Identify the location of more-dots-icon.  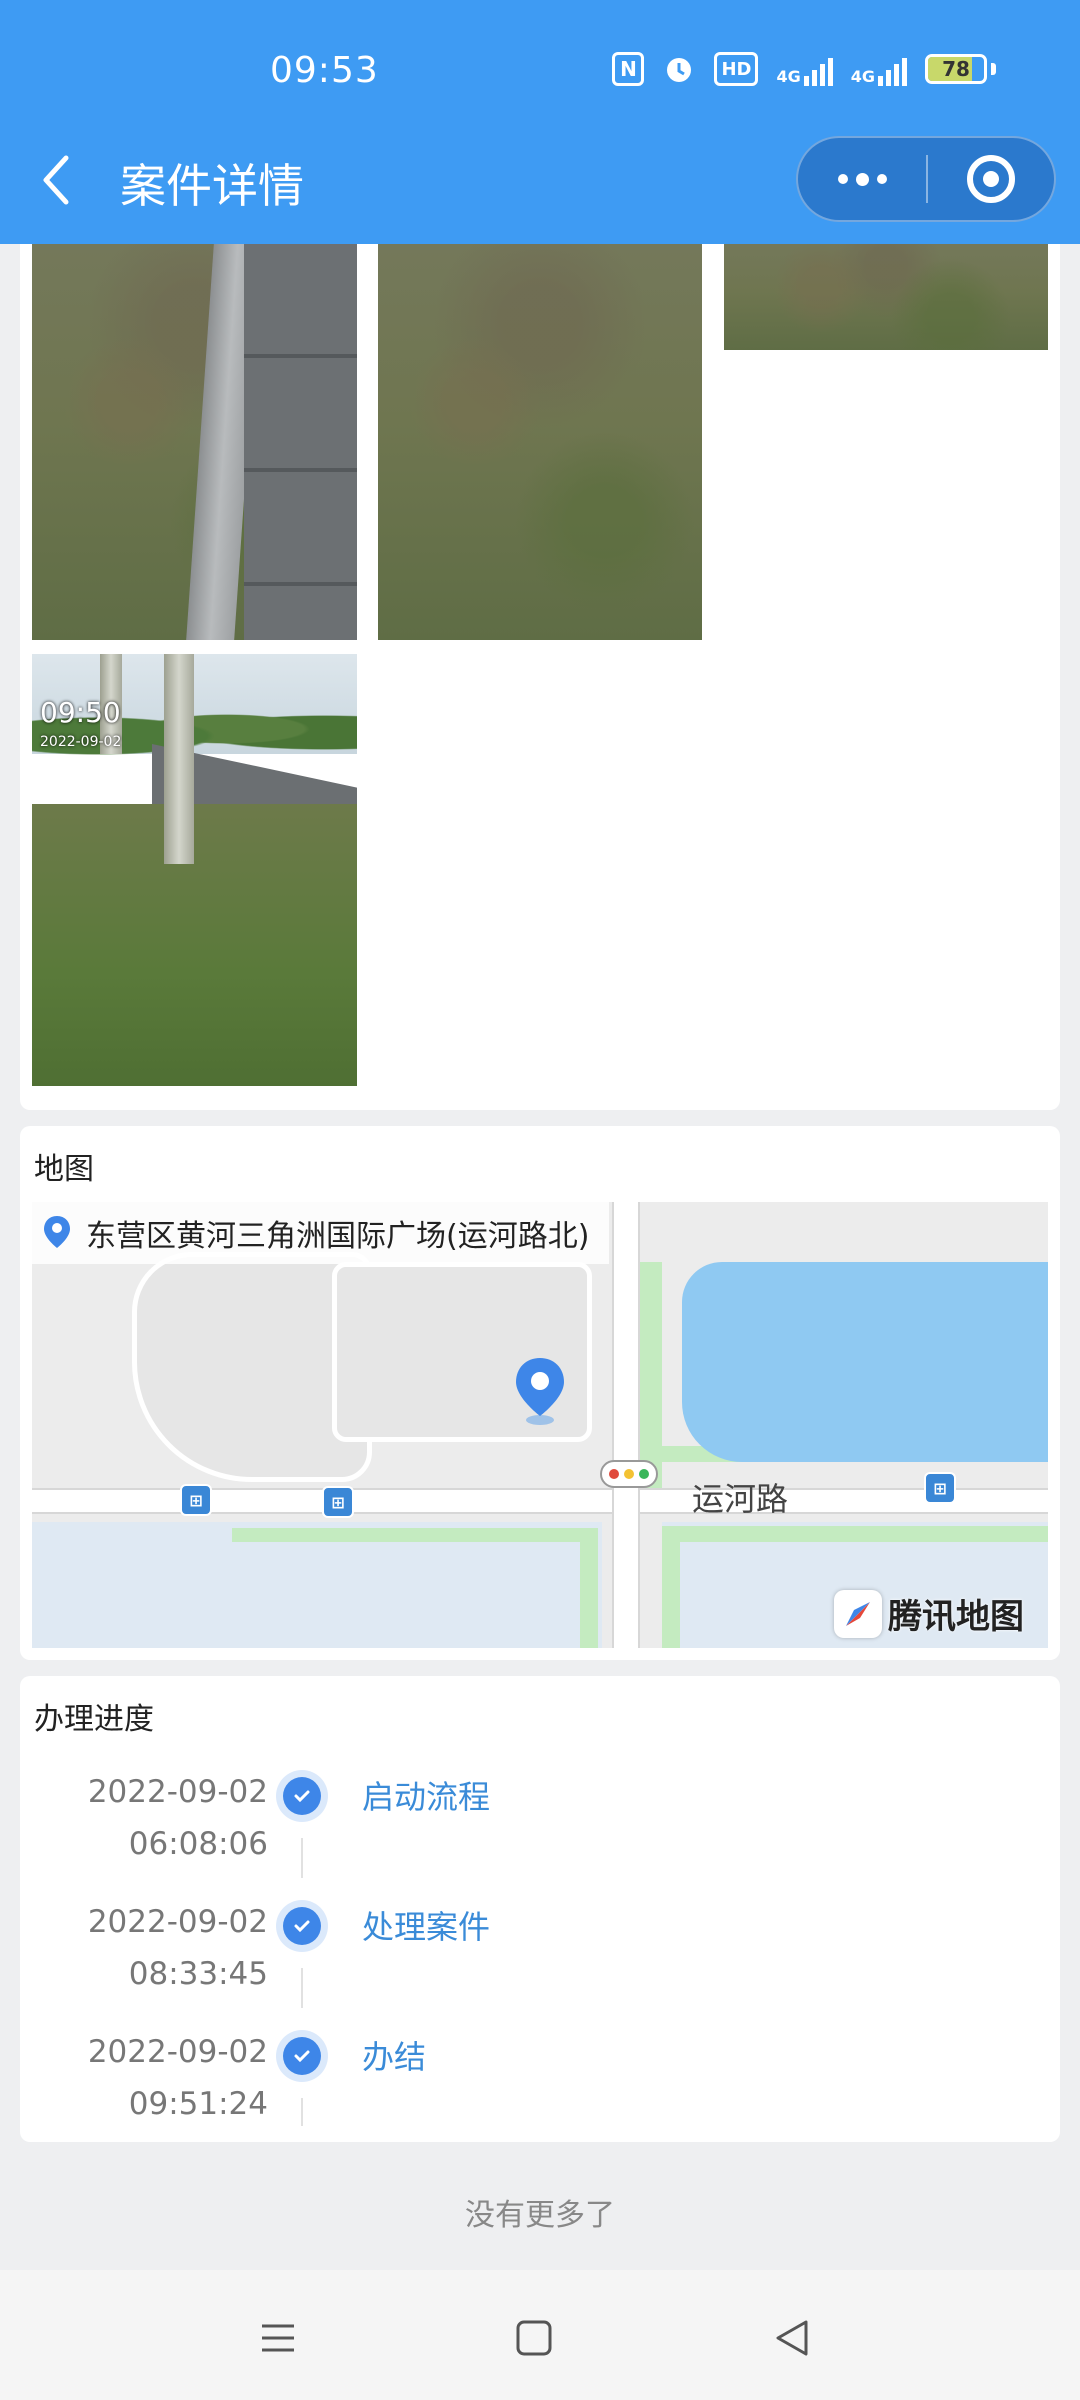
(842, 179).